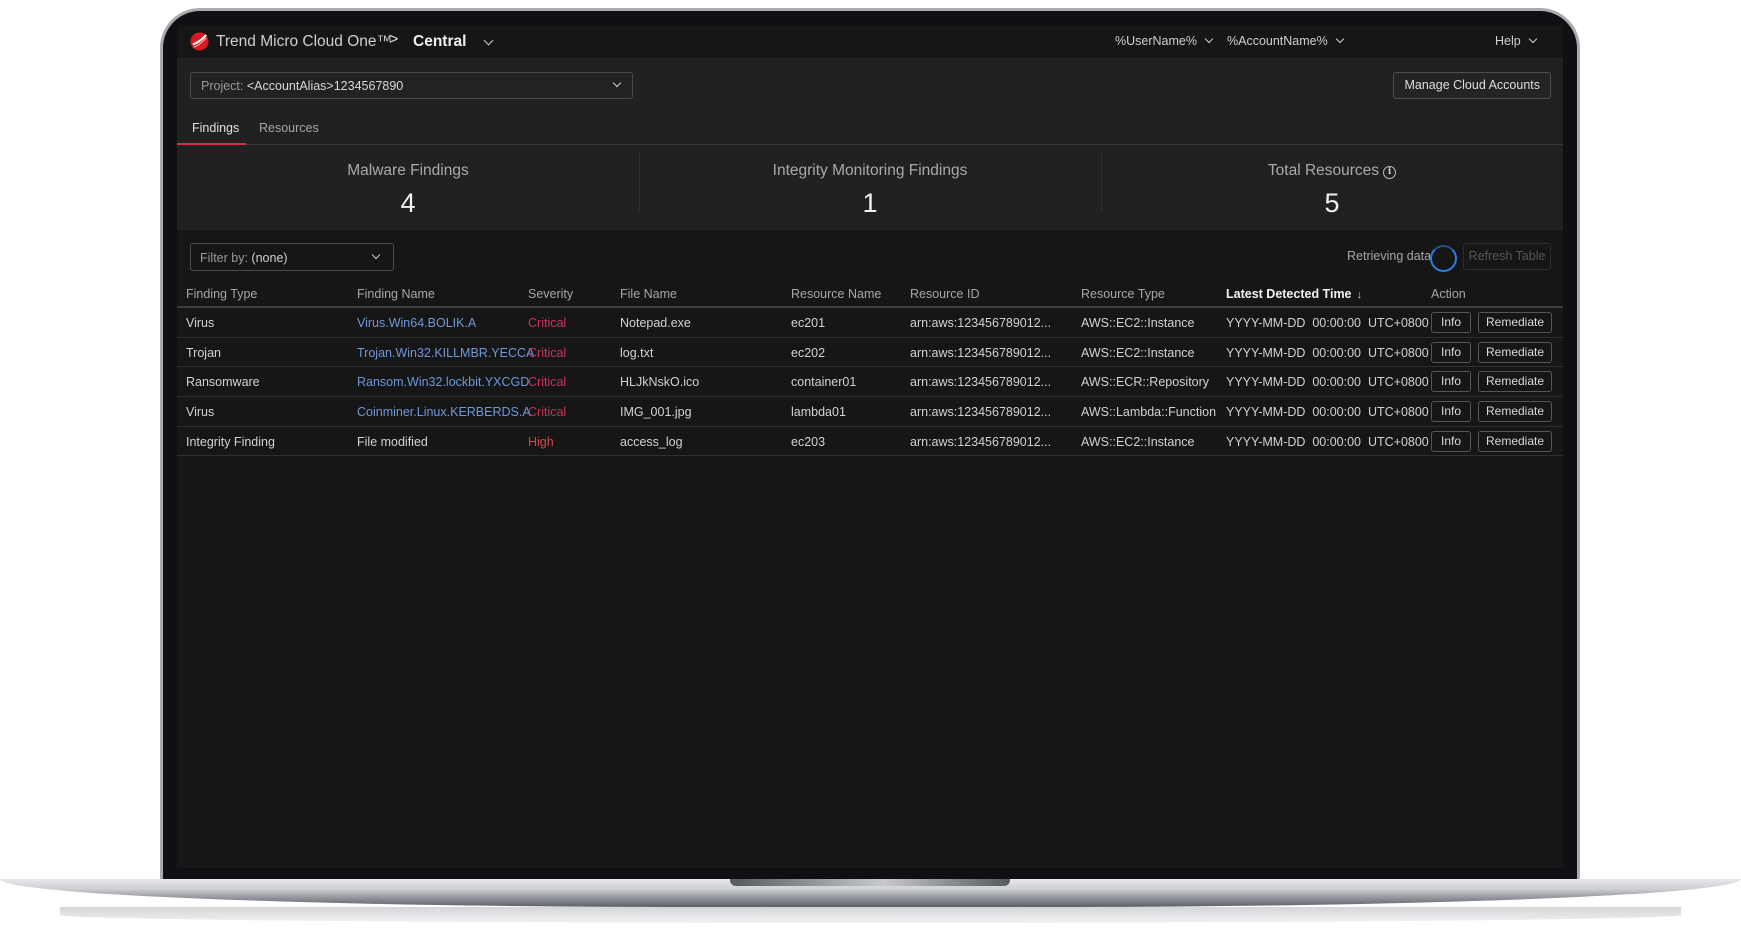 This screenshot has width=1741, height=934. I want to click on stat-value: 5, so click(1332, 203).